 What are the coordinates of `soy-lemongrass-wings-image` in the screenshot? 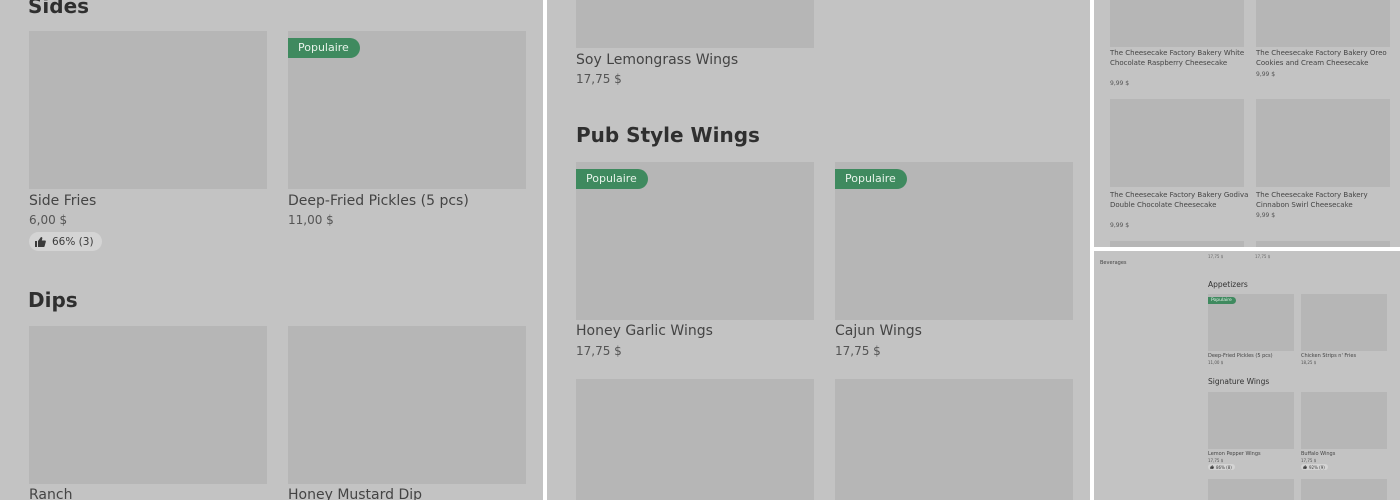 It's located at (695, 24).